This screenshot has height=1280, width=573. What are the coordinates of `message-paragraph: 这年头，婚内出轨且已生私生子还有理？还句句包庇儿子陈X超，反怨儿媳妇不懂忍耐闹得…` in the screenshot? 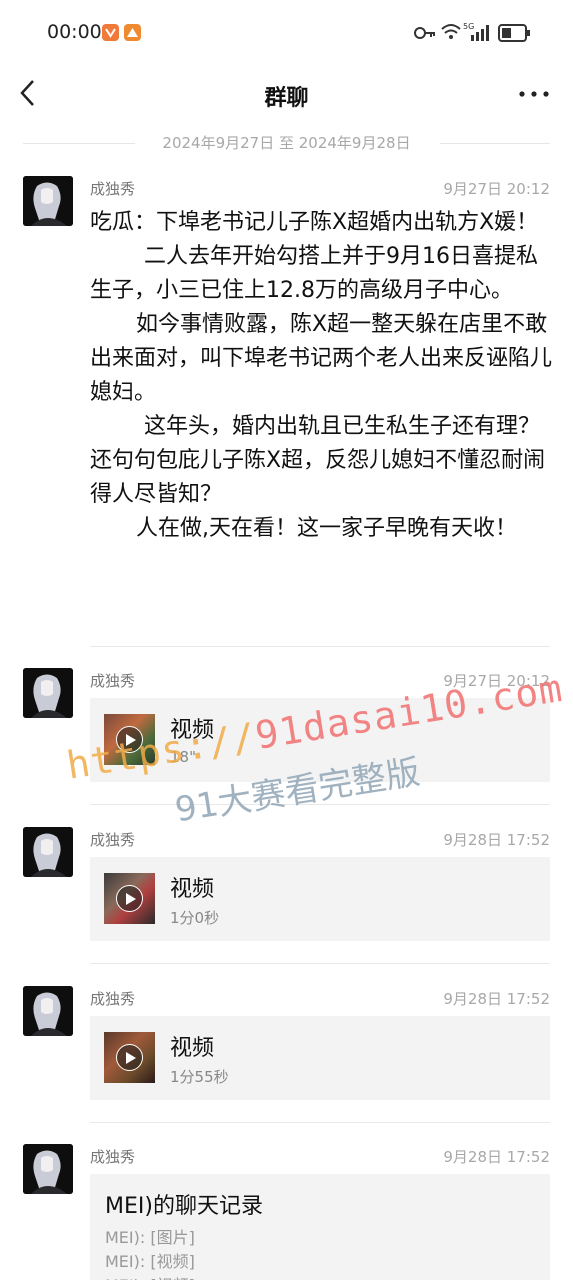 It's located at (318, 460).